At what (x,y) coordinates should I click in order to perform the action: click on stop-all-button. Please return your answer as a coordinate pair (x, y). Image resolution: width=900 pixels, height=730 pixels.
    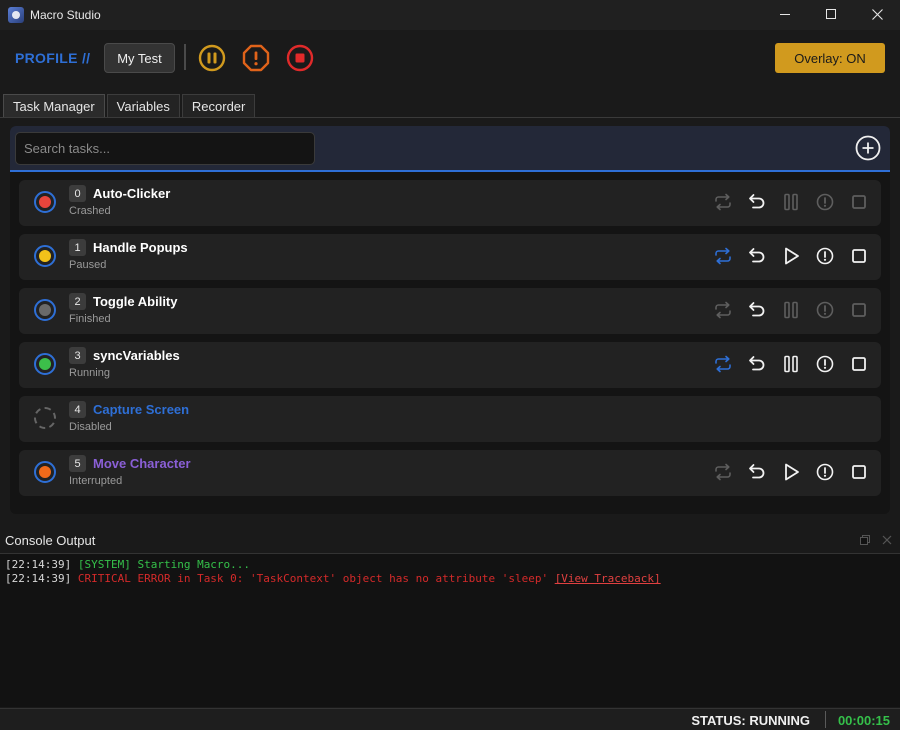
    Looking at the image, I should click on (300, 58).